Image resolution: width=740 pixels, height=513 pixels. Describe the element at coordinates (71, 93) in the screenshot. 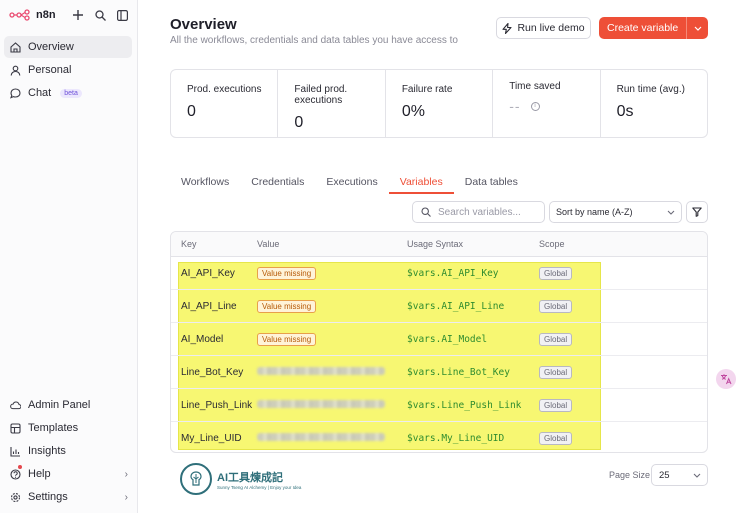

I see `beta-badge: beta` at that location.